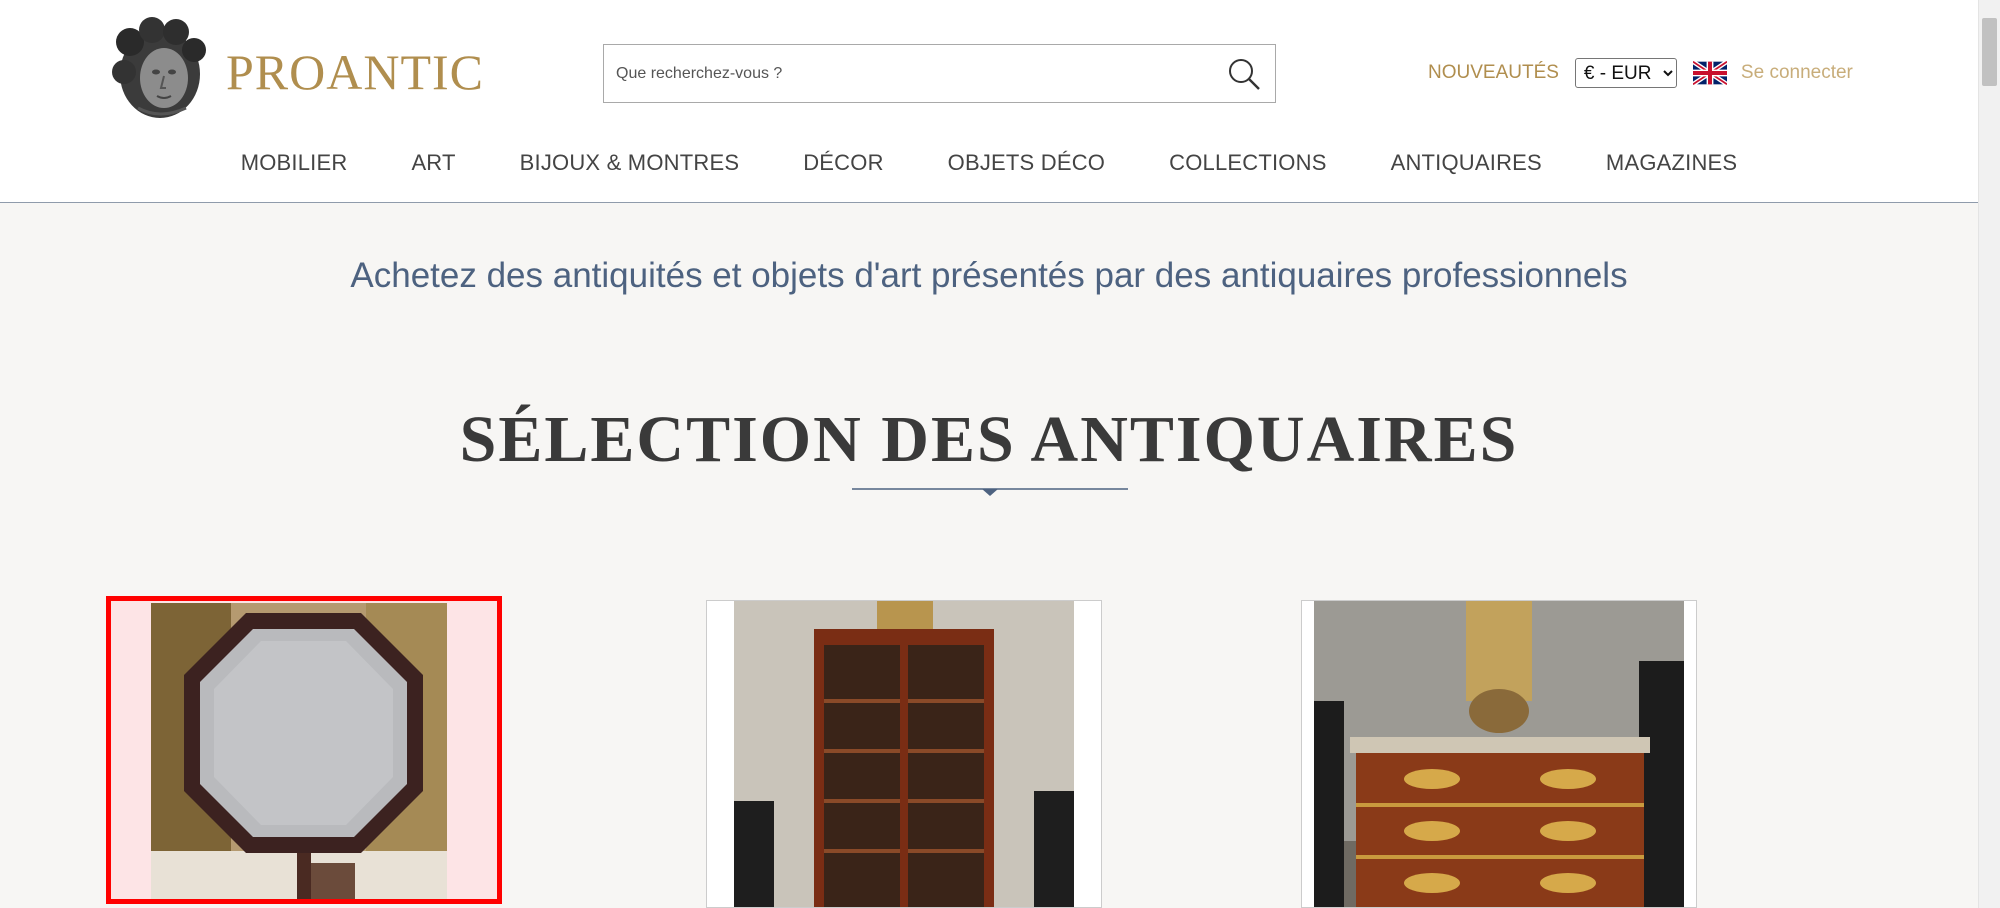 The width and height of the screenshot is (2000, 908). Describe the element at coordinates (1797, 73) in the screenshot. I see `login-link: Se connecter` at that location.